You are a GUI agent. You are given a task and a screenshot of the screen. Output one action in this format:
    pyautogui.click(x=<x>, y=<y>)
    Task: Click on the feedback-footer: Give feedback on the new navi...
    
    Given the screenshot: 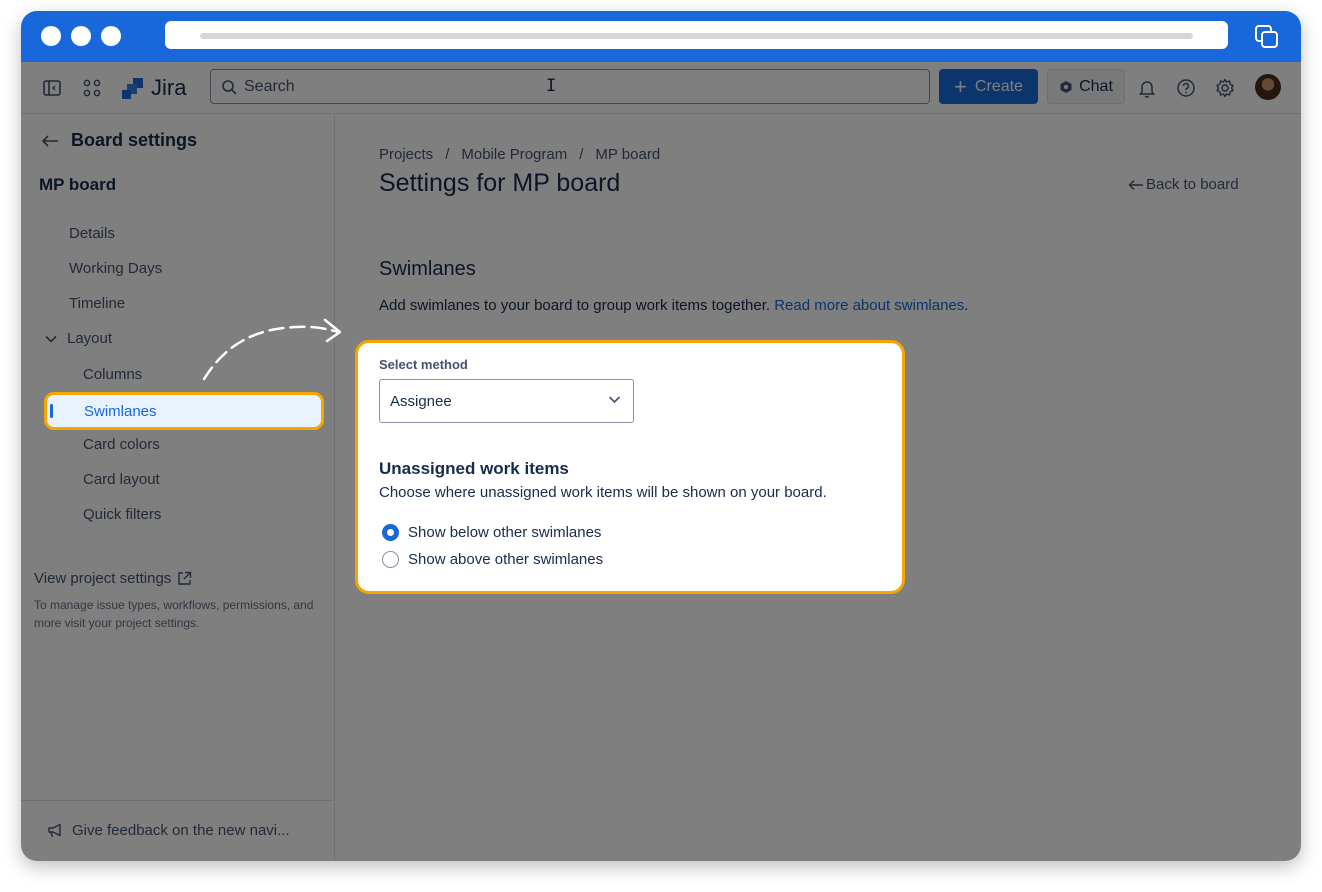 What is the action you would take?
    pyautogui.click(x=178, y=830)
    